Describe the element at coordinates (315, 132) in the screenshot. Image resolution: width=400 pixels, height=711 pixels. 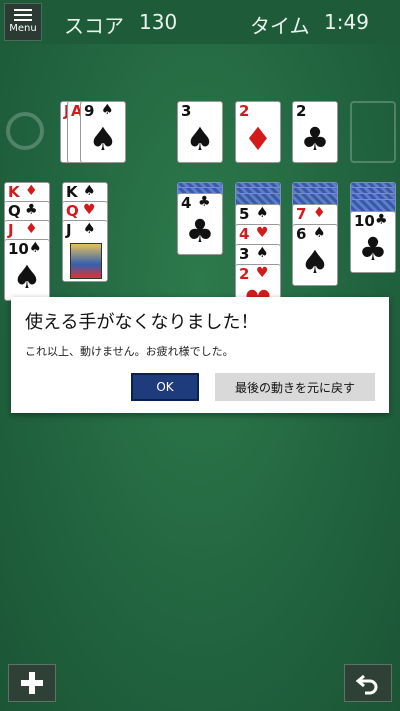
I see `foundation-clubs: 2 ♣` at that location.